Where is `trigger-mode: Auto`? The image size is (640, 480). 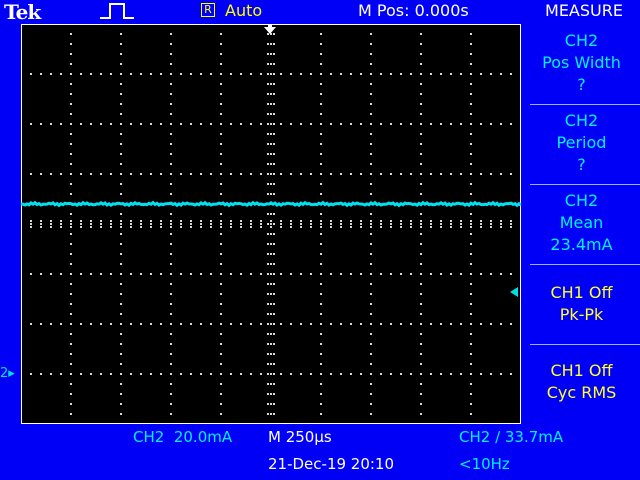
trigger-mode: Auto is located at coordinates (244, 10).